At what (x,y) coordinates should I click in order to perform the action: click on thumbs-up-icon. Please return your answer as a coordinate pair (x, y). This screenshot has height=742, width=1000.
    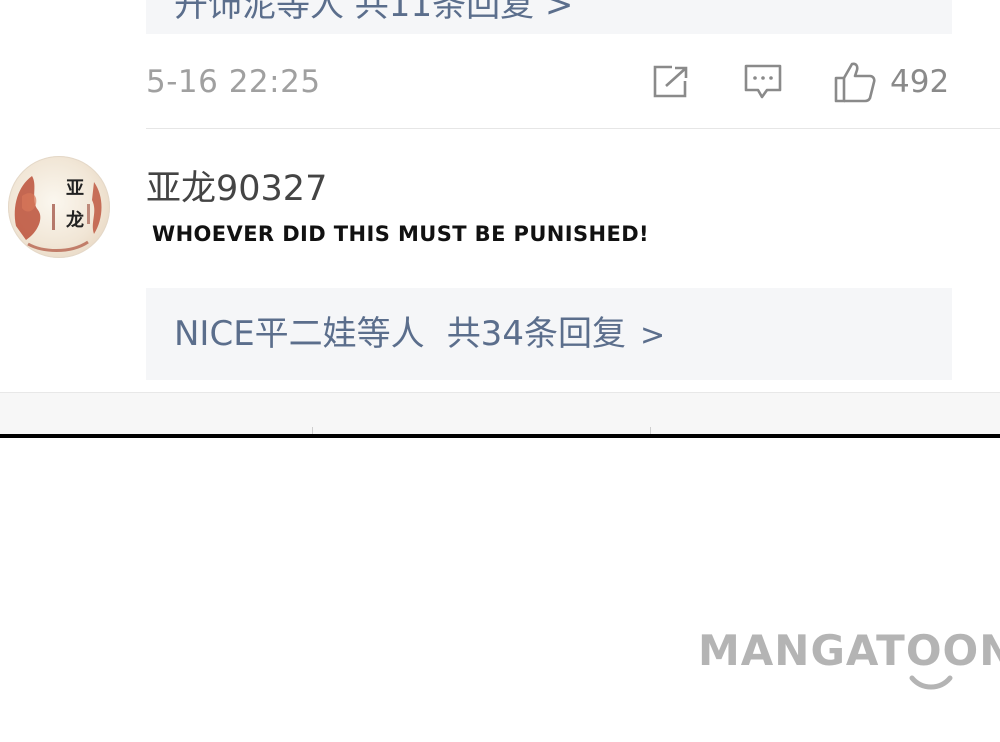
    Looking at the image, I should click on (855, 82).